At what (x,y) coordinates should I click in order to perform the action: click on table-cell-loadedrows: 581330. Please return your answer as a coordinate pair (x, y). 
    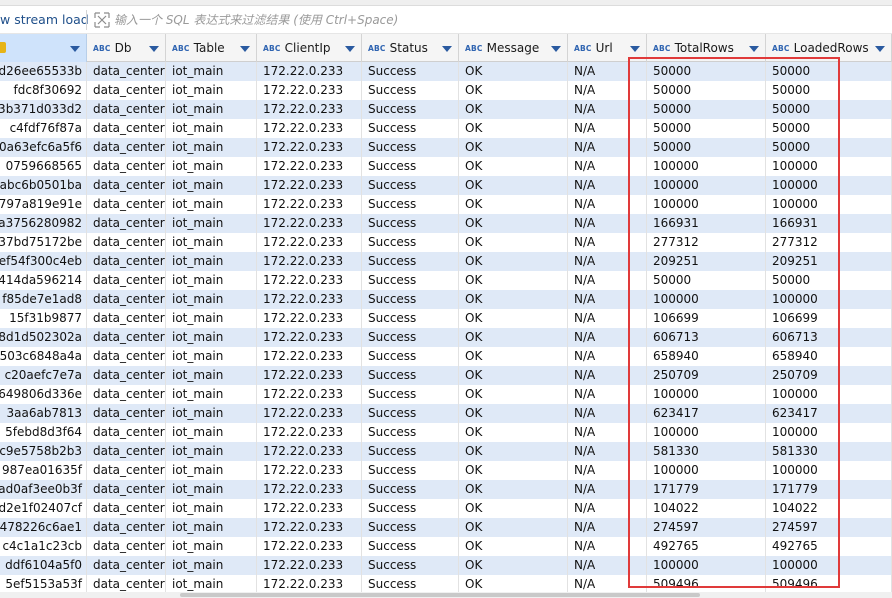
    Looking at the image, I should click on (829, 451).